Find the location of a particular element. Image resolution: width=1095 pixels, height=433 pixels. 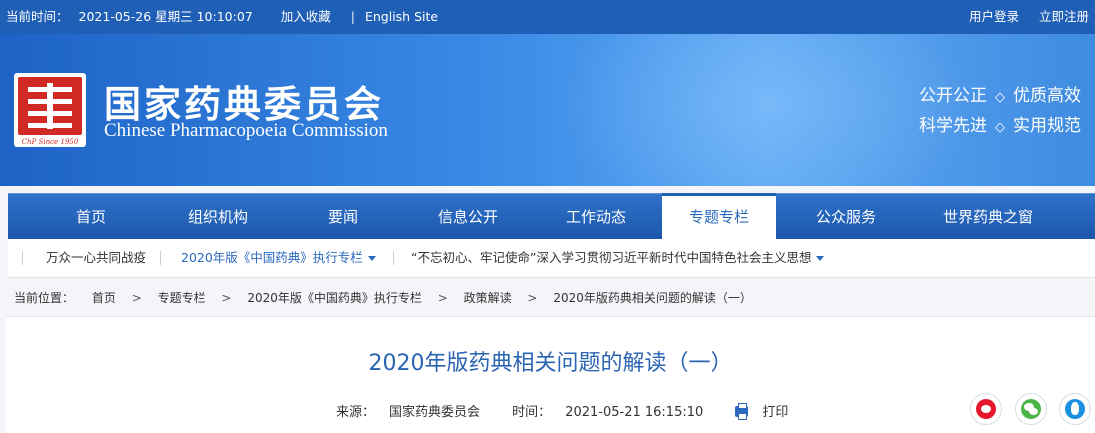

main-nav: 首页 组织机构 要闻 信息公开 工作动态 专题专栏 公众服务 世界药典之窗 is located at coordinates (551, 218).